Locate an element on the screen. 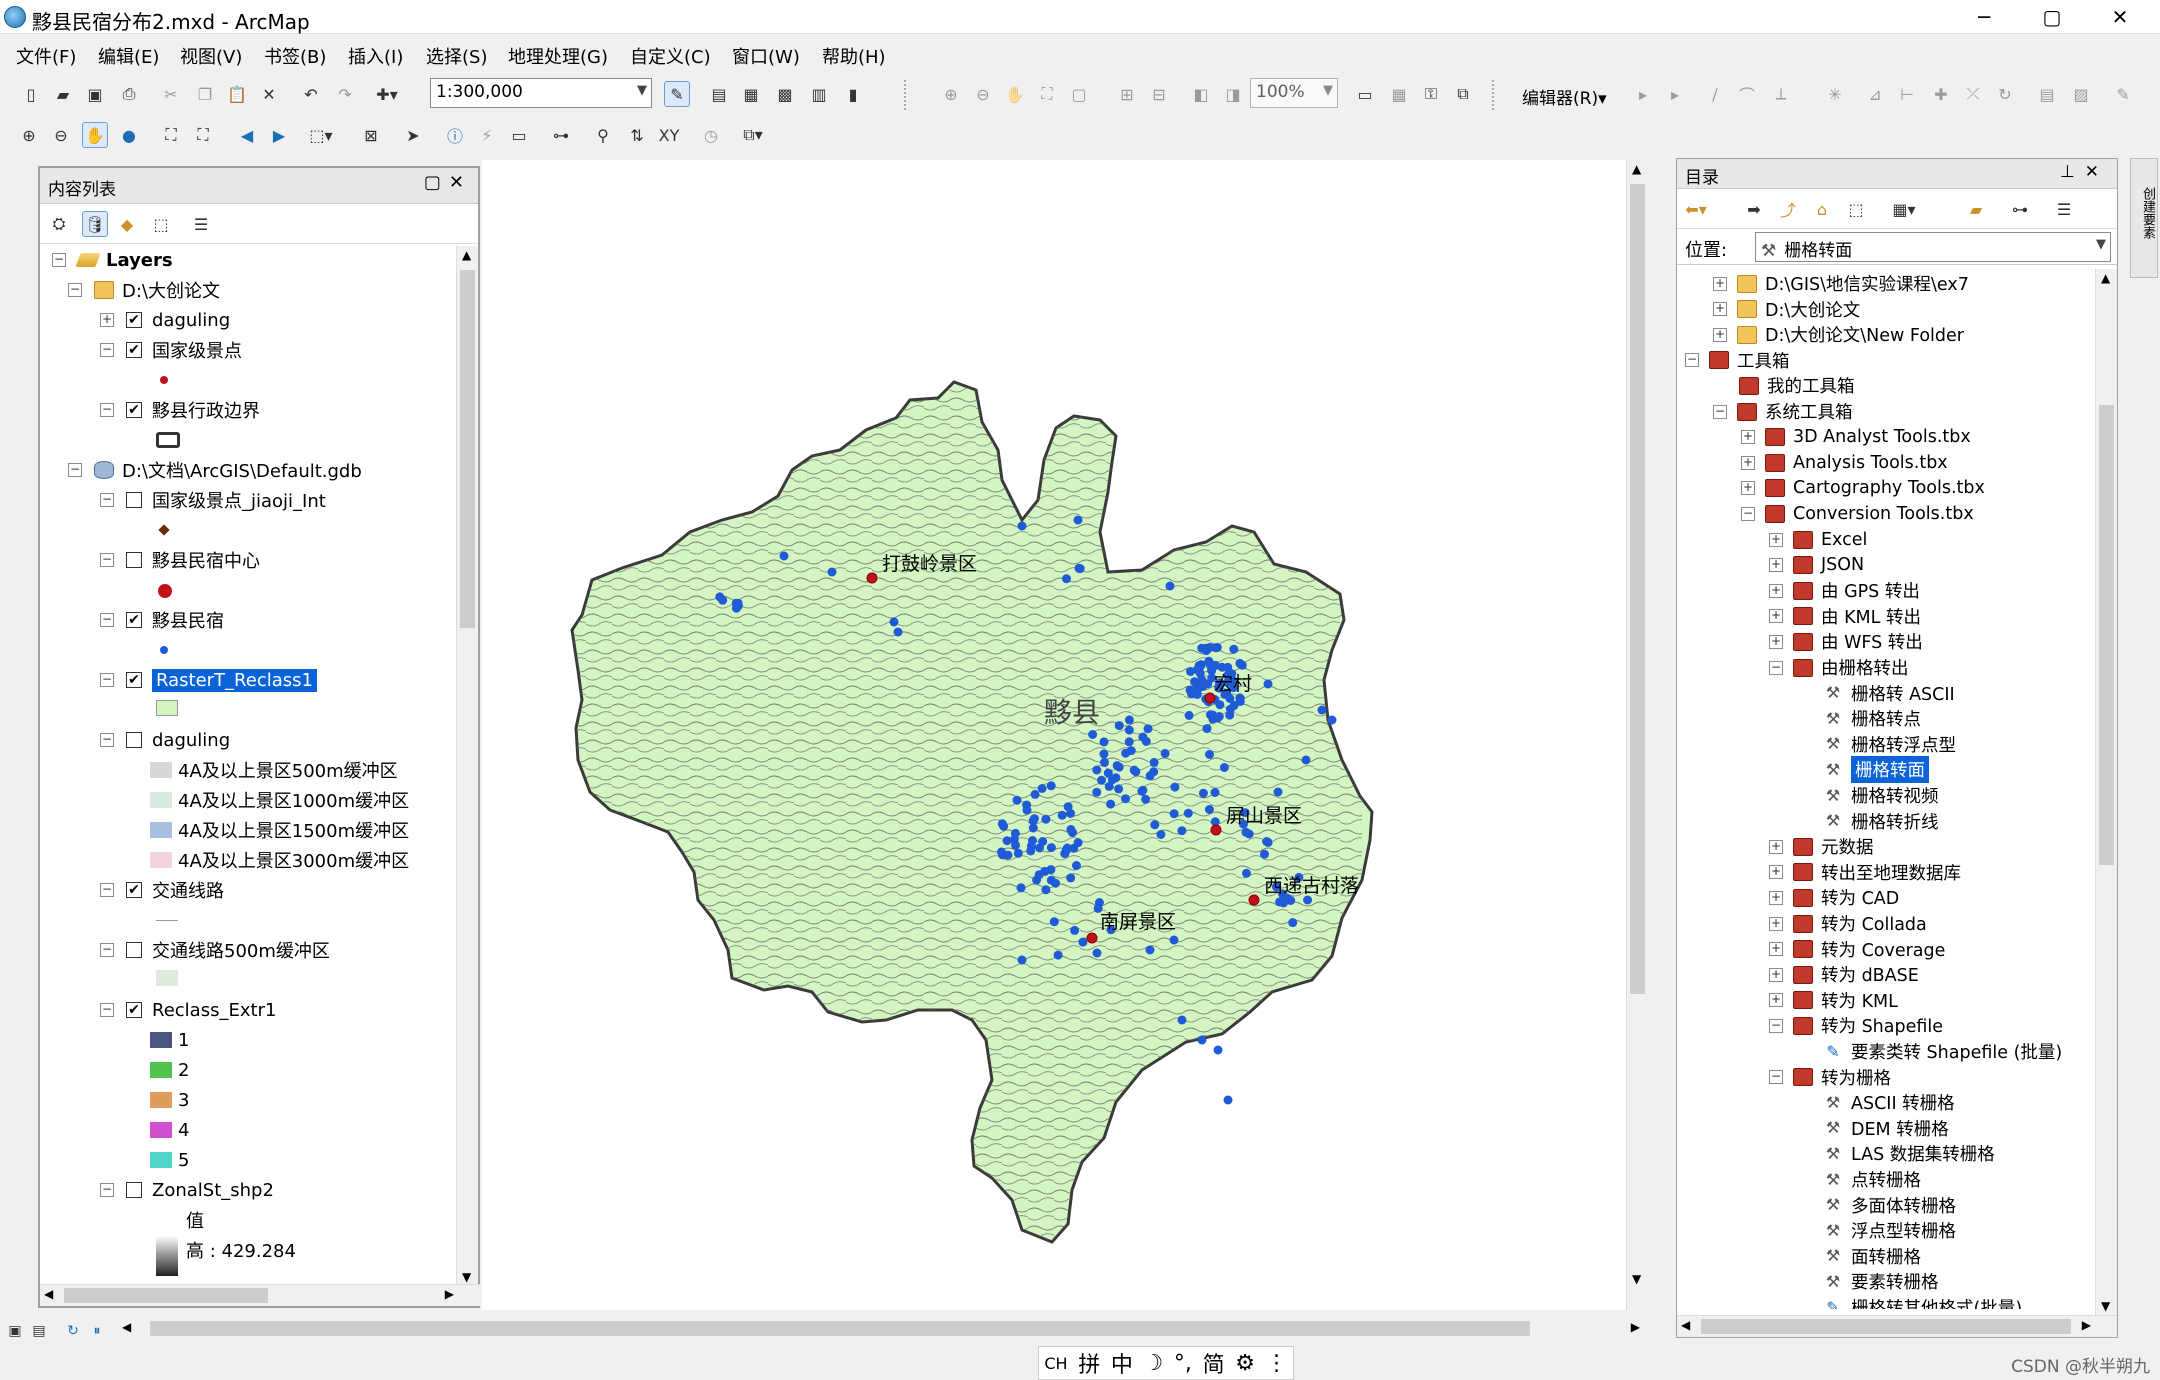 The image size is (2160, 1380). toc-row: − 交通线路500m缓冲区 is located at coordinates (215, 950).